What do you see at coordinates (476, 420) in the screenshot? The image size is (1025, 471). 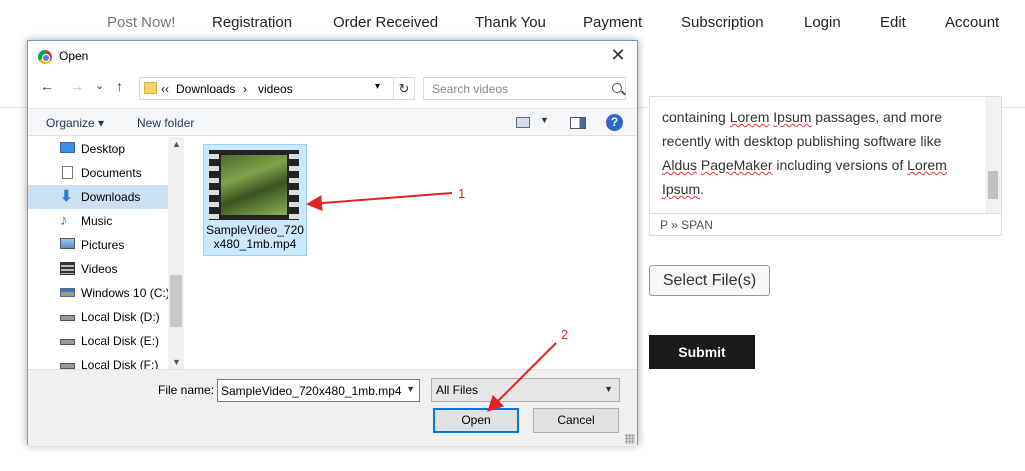 I see `open-button: Open` at bounding box center [476, 420].